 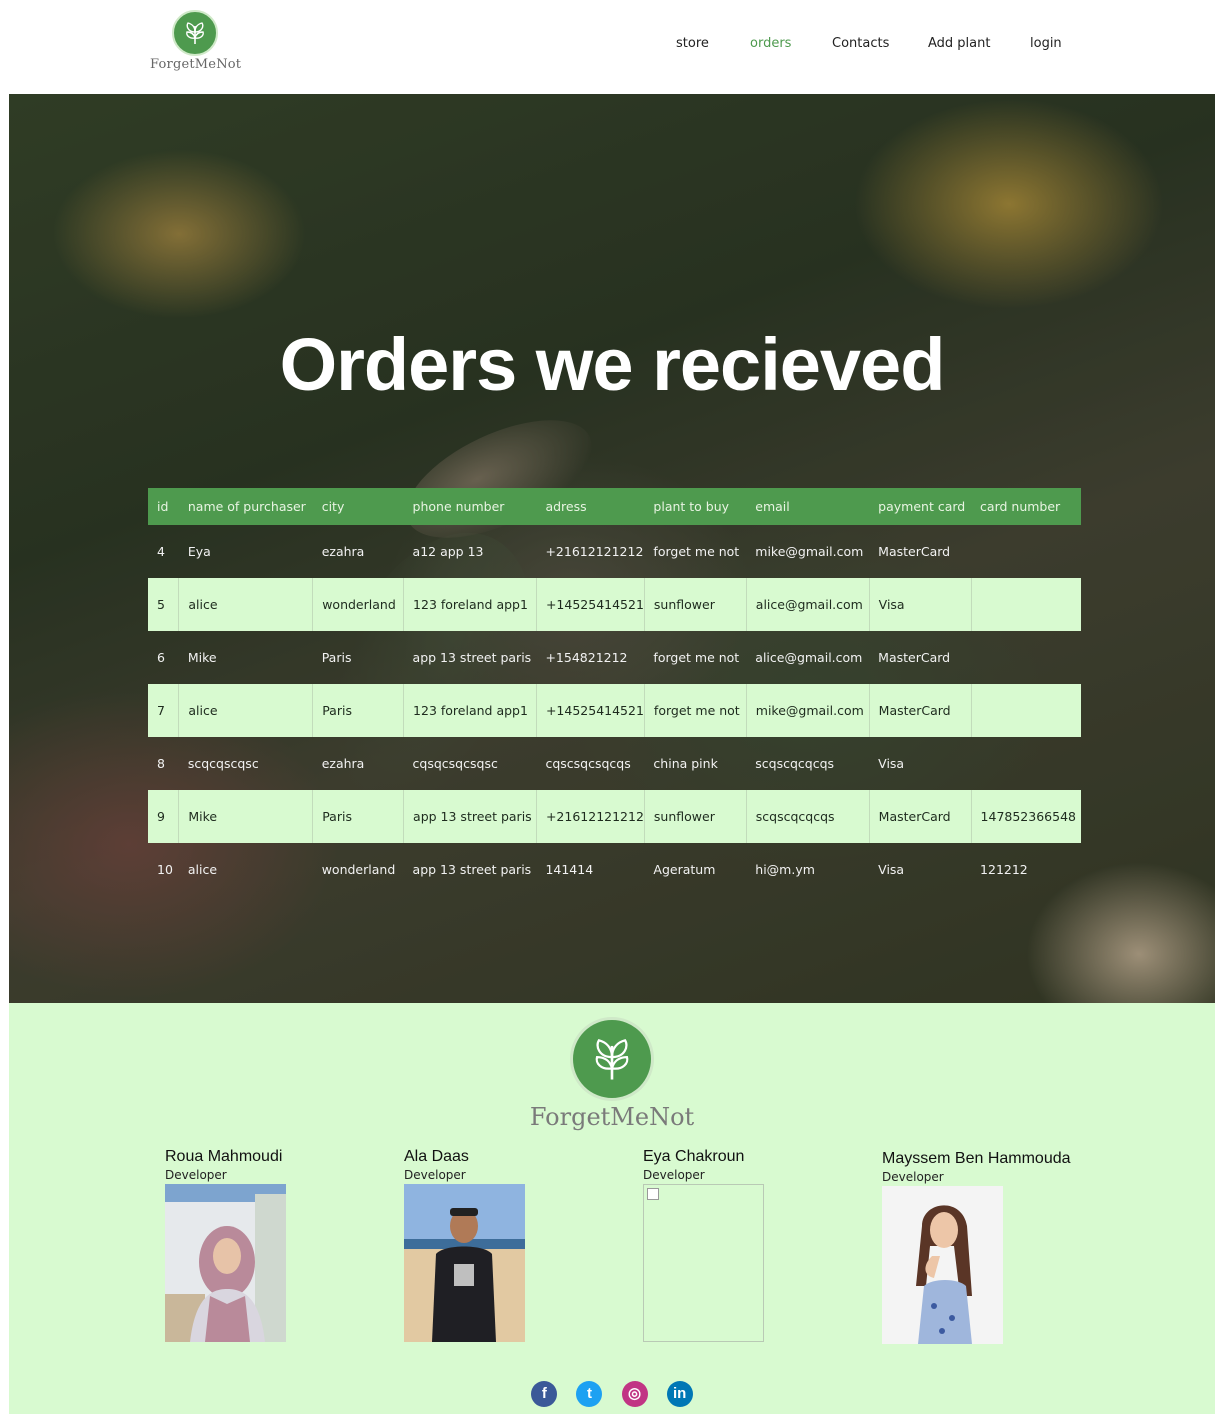 I want to click on column-header: adress, so click(x=590, y=506).